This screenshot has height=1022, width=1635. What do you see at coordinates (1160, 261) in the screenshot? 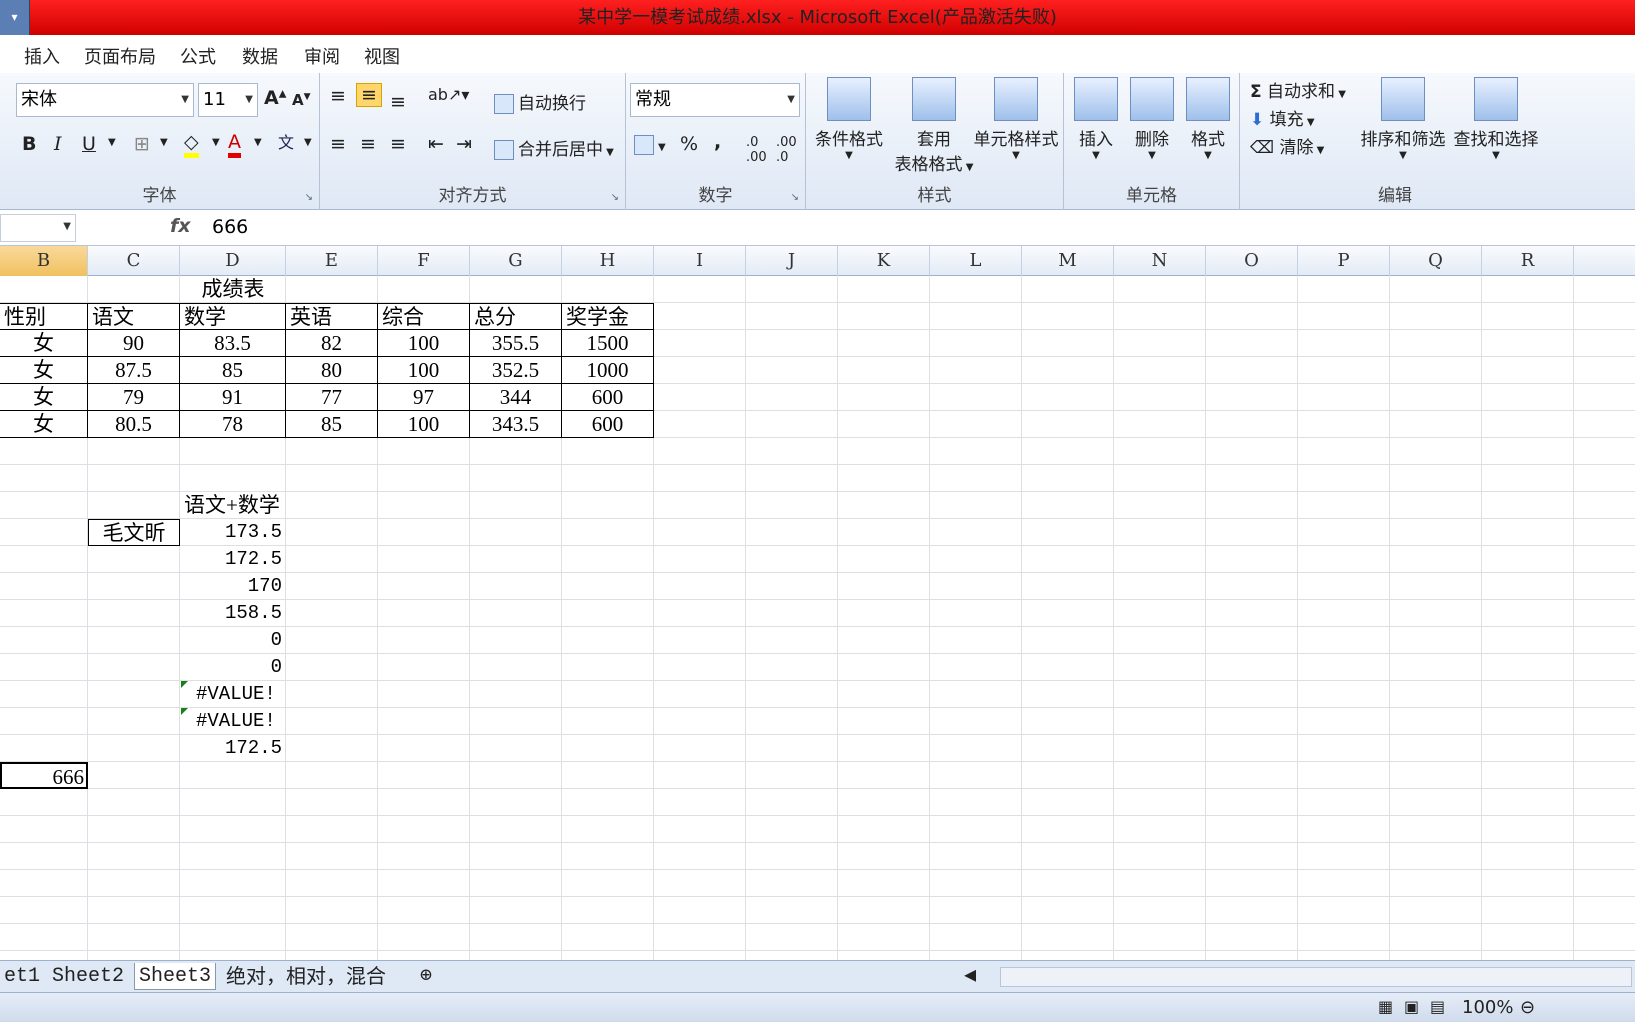
I see `column-header-n: N` at bounding box center [1160, 261].